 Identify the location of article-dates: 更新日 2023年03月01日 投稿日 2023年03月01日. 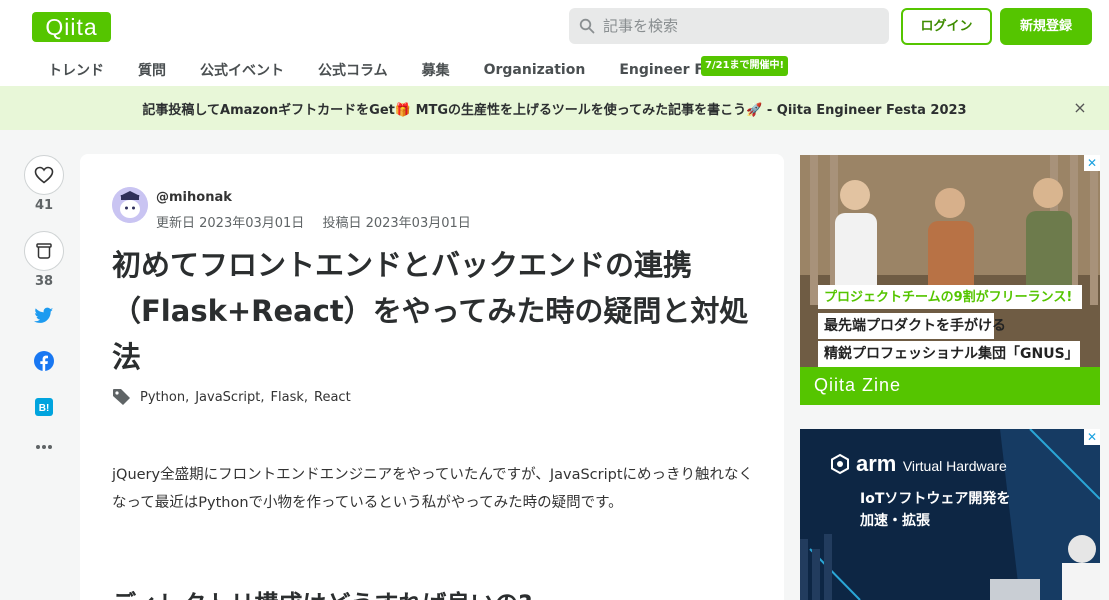
(320, 221).